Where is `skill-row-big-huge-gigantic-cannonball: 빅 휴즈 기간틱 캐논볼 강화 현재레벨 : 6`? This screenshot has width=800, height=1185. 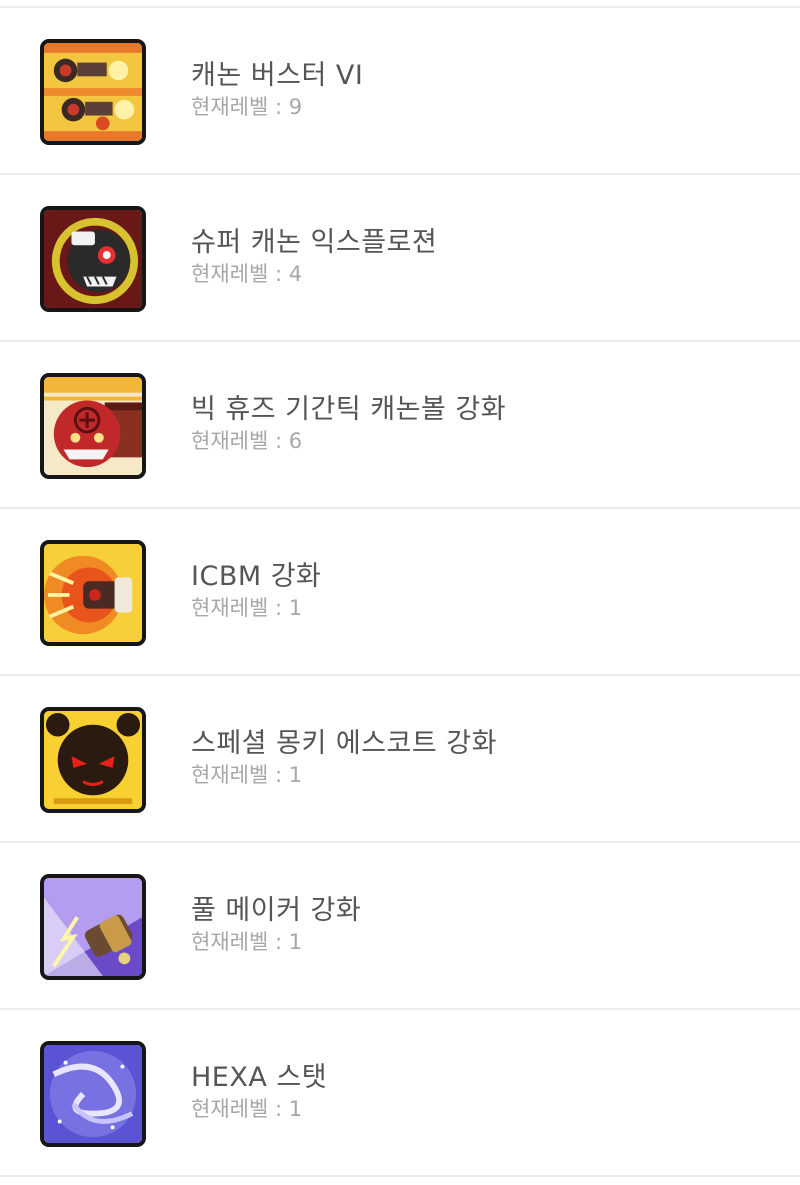 skill-row-big-huge-gigantic-cannonball: 빅 휴즈 기간틱 캐논볼 강화 현재레벨 : 6 is located at coordinates (400, 425).